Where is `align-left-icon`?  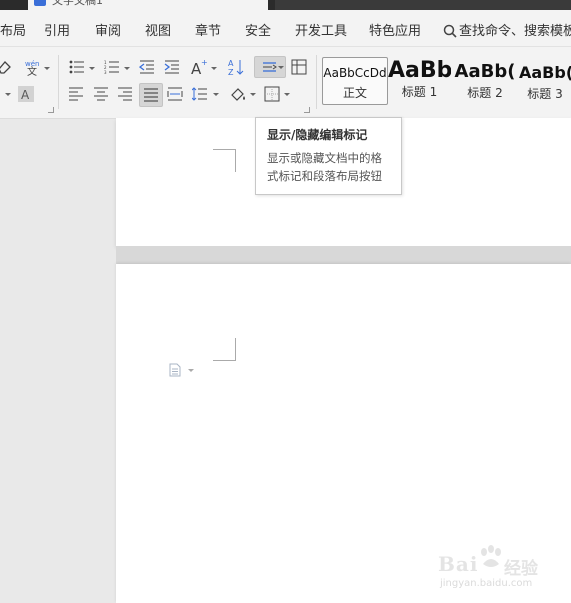 align-left-icon is located at coordinates (76, 94).